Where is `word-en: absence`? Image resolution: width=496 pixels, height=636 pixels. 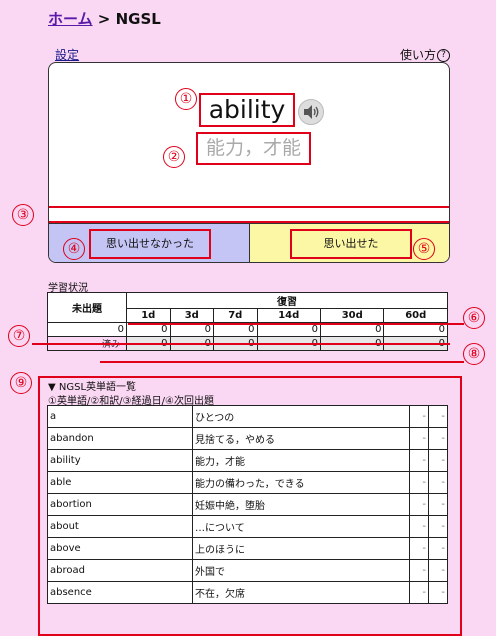
word-en: absence is located at coordinates (120, 592).